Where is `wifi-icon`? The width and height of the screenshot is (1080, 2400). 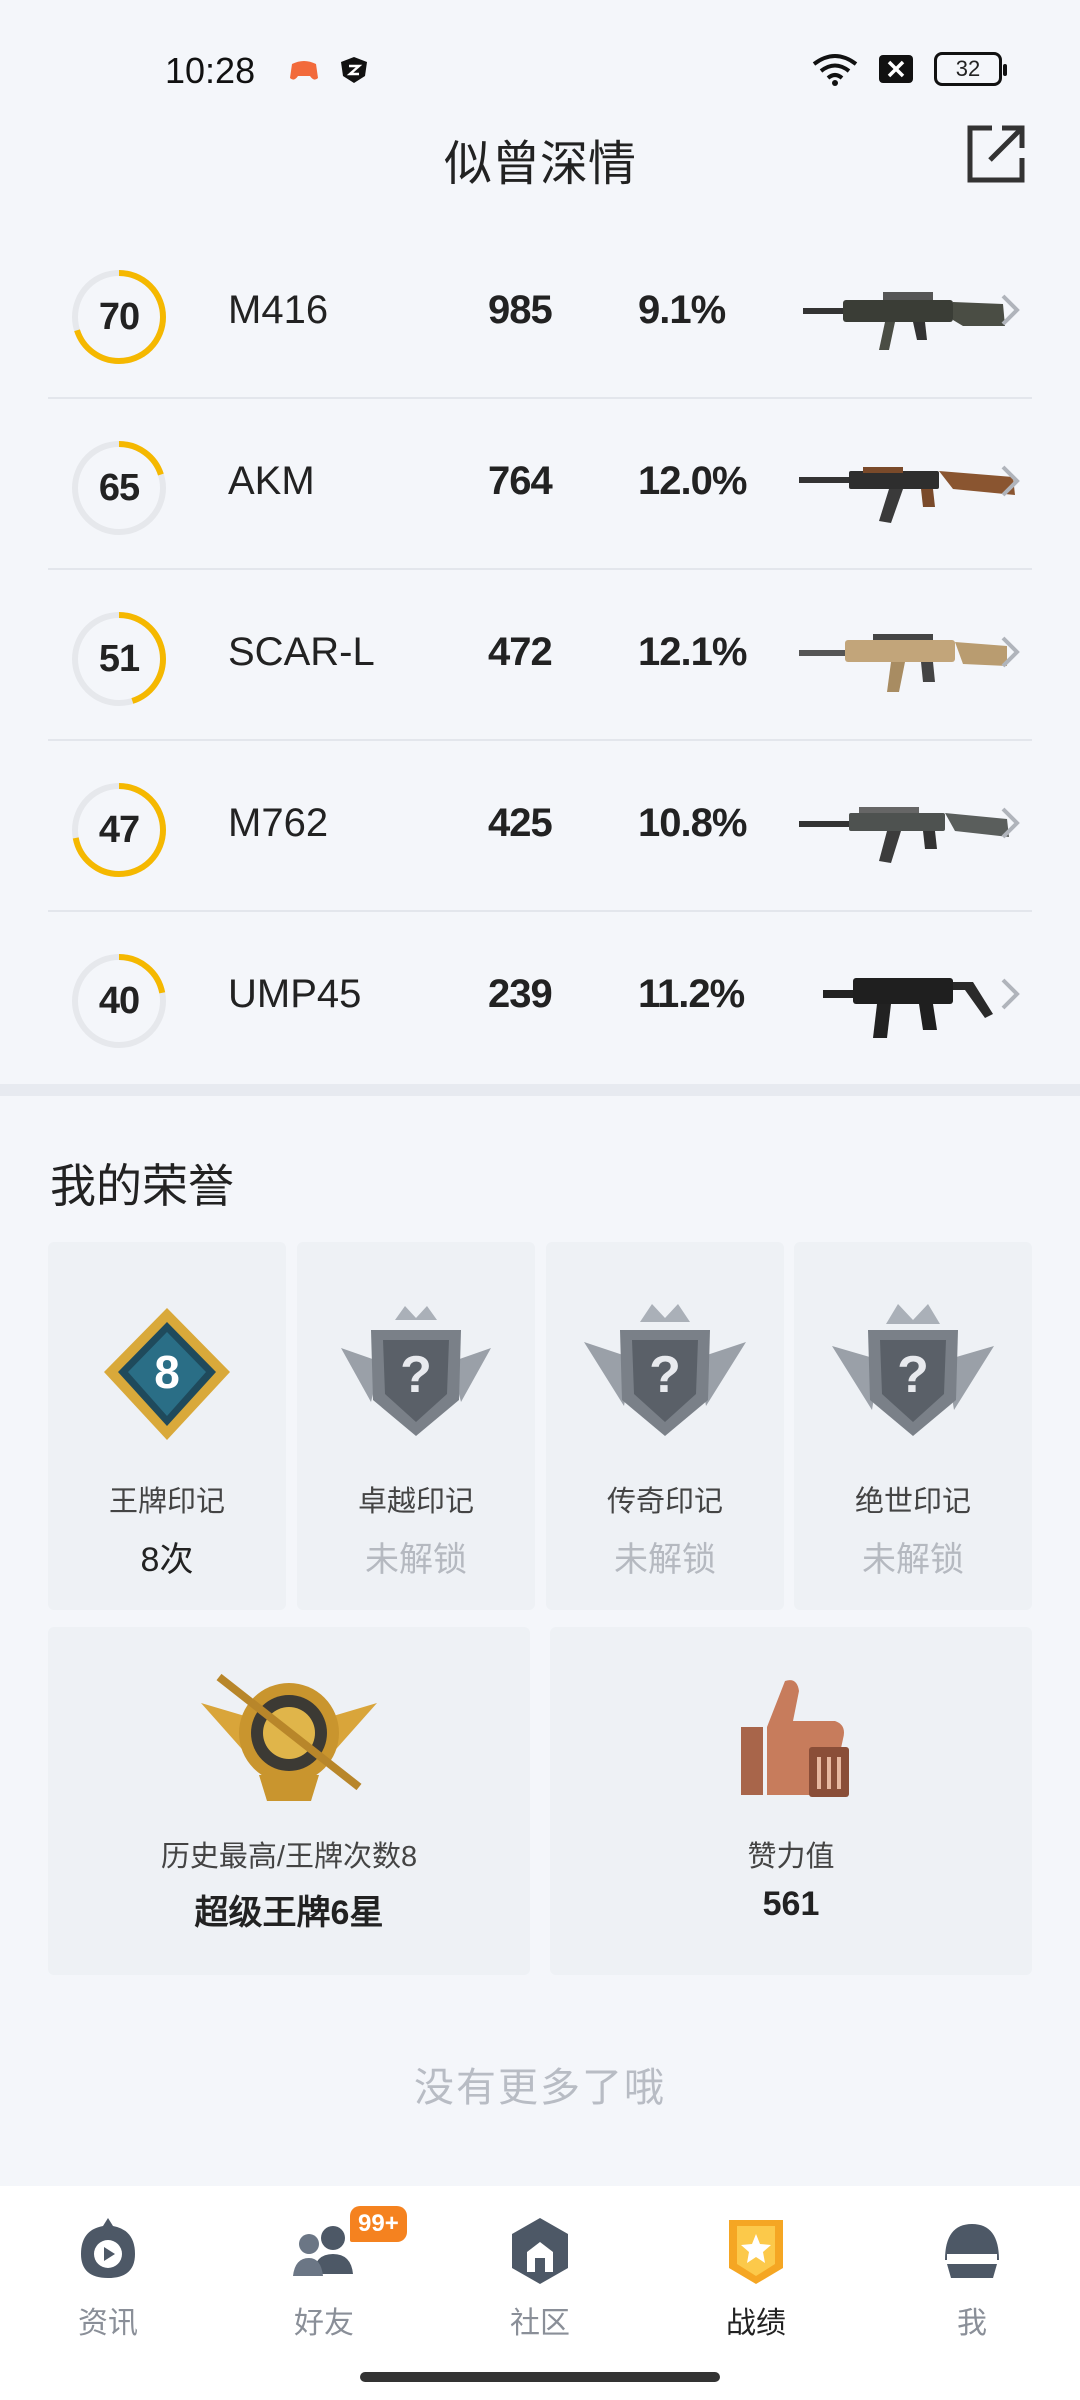 wifi-icon is located at coordinates (835, 70).